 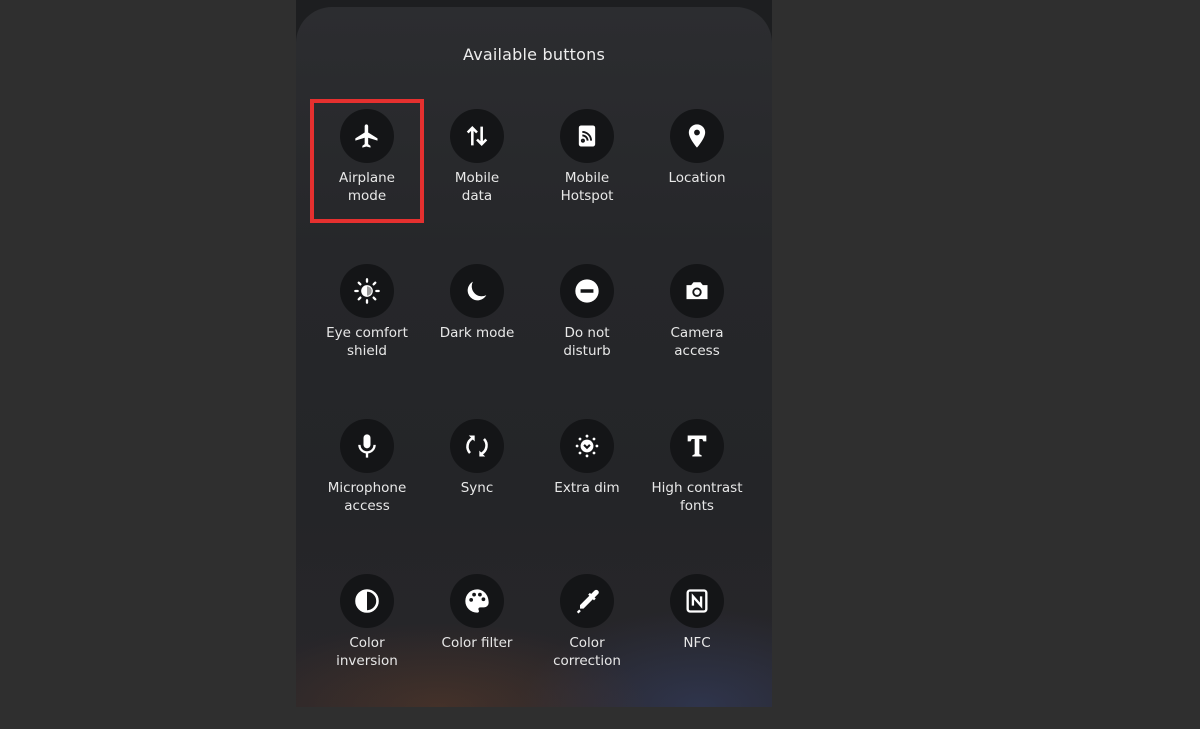 What do you see at coordinates (697, 178) in the screenshot?
I see `tile-label: Location` at bounding box center [697, 178].